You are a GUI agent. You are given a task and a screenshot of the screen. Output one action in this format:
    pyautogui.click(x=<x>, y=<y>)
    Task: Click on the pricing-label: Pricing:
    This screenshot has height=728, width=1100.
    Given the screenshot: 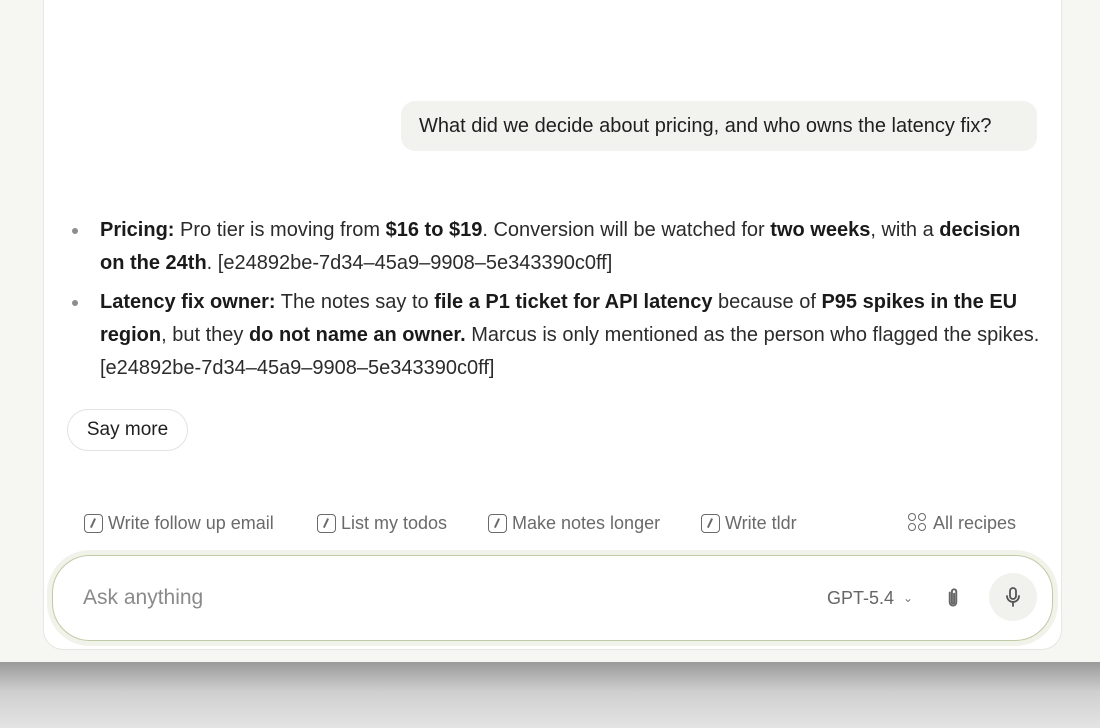 What is the action you would take?
    pyautogui.click(x=137, y=230)
    